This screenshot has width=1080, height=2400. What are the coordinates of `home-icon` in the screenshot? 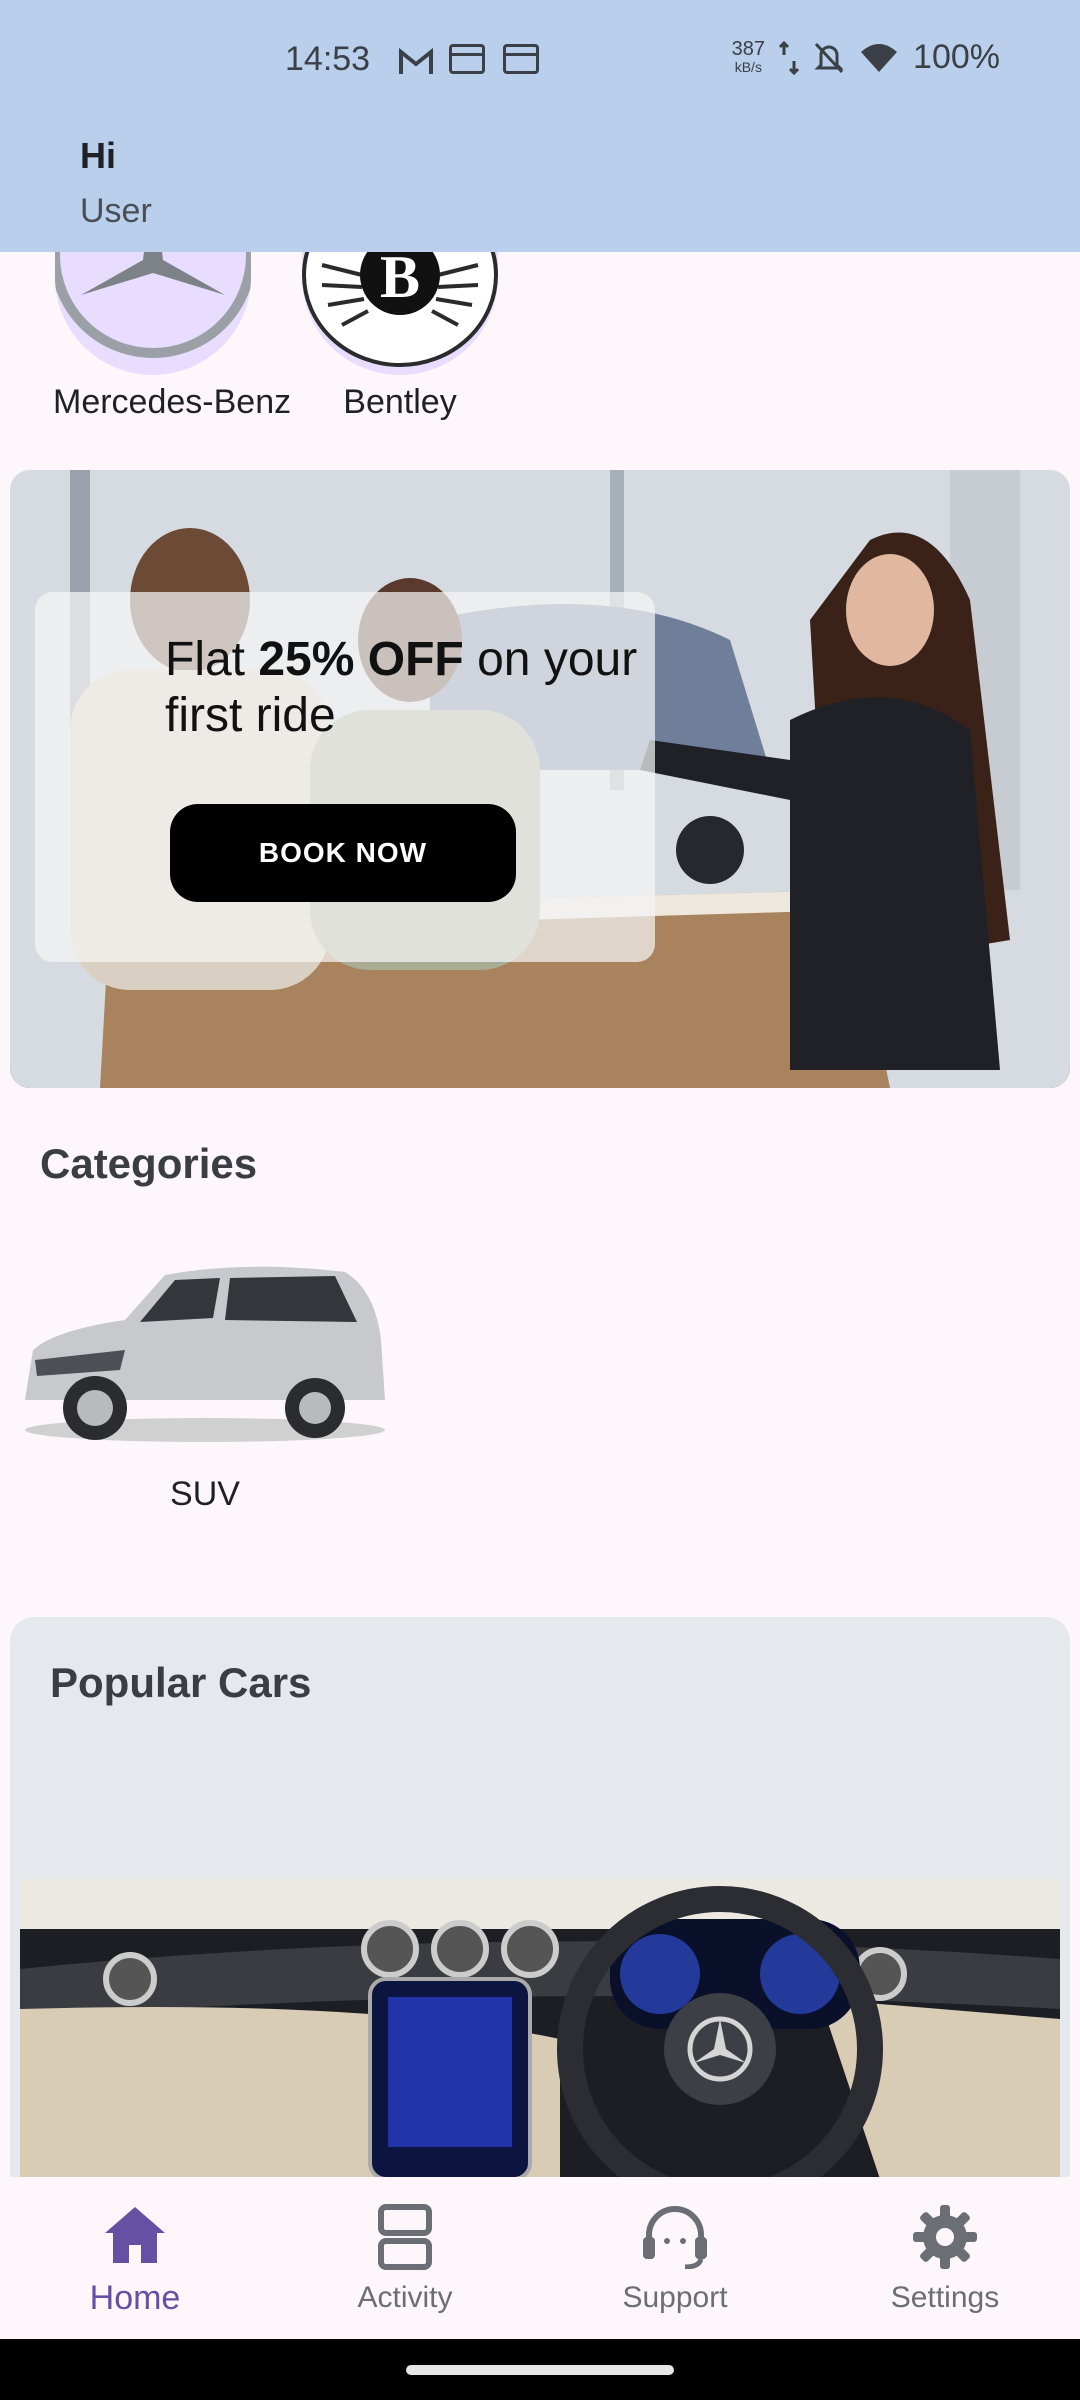 It's located at (135, 2235).